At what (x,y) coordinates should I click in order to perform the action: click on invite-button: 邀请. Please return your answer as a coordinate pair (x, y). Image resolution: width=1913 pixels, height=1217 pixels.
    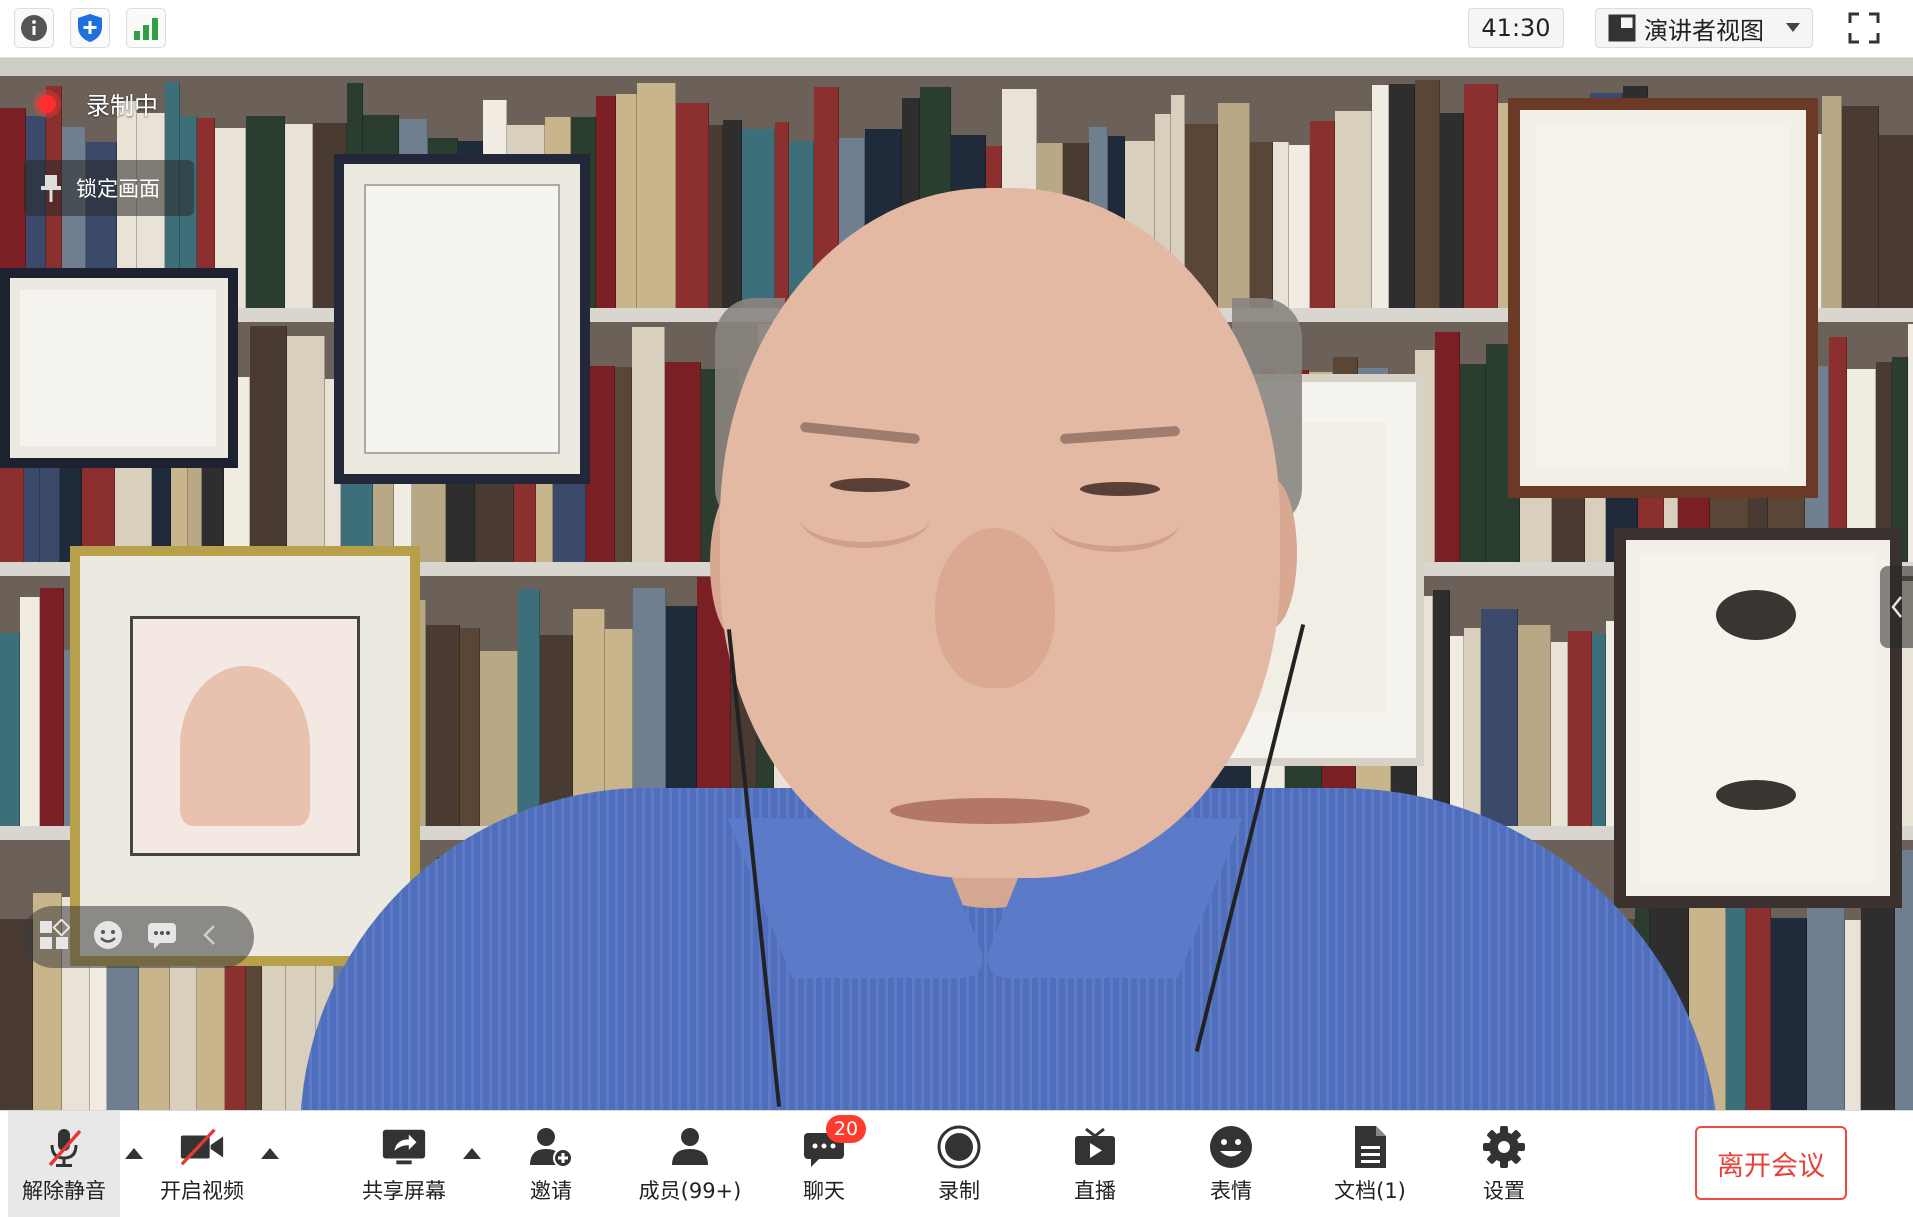
    Looking at the image, I should click on (551, 1164).